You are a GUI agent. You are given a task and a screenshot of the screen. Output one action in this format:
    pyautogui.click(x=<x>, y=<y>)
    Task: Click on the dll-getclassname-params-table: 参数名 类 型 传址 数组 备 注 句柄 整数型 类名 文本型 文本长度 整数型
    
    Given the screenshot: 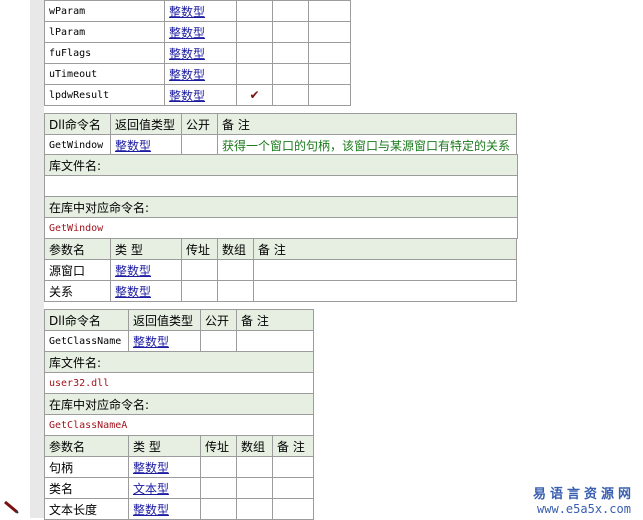 What is the action you would take?
    pyautogui.click(x=179, y=477)
    